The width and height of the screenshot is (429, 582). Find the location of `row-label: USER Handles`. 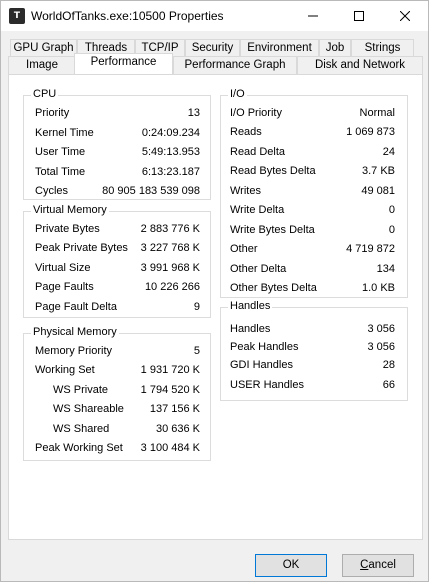

row-label: USER Handles is located at coordinates (267, 385).